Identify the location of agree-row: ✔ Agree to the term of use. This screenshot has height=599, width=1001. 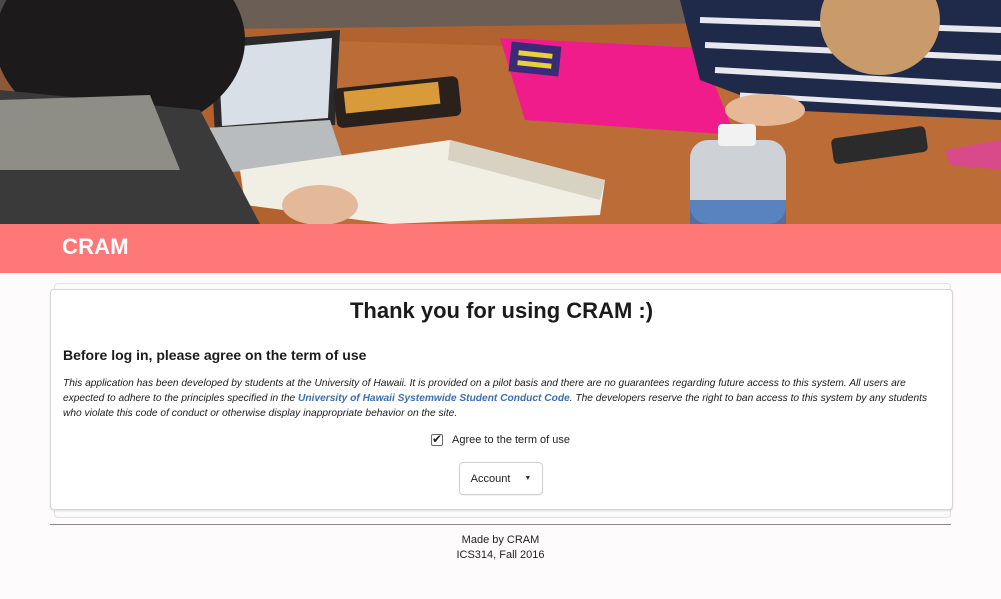
(500, 440).